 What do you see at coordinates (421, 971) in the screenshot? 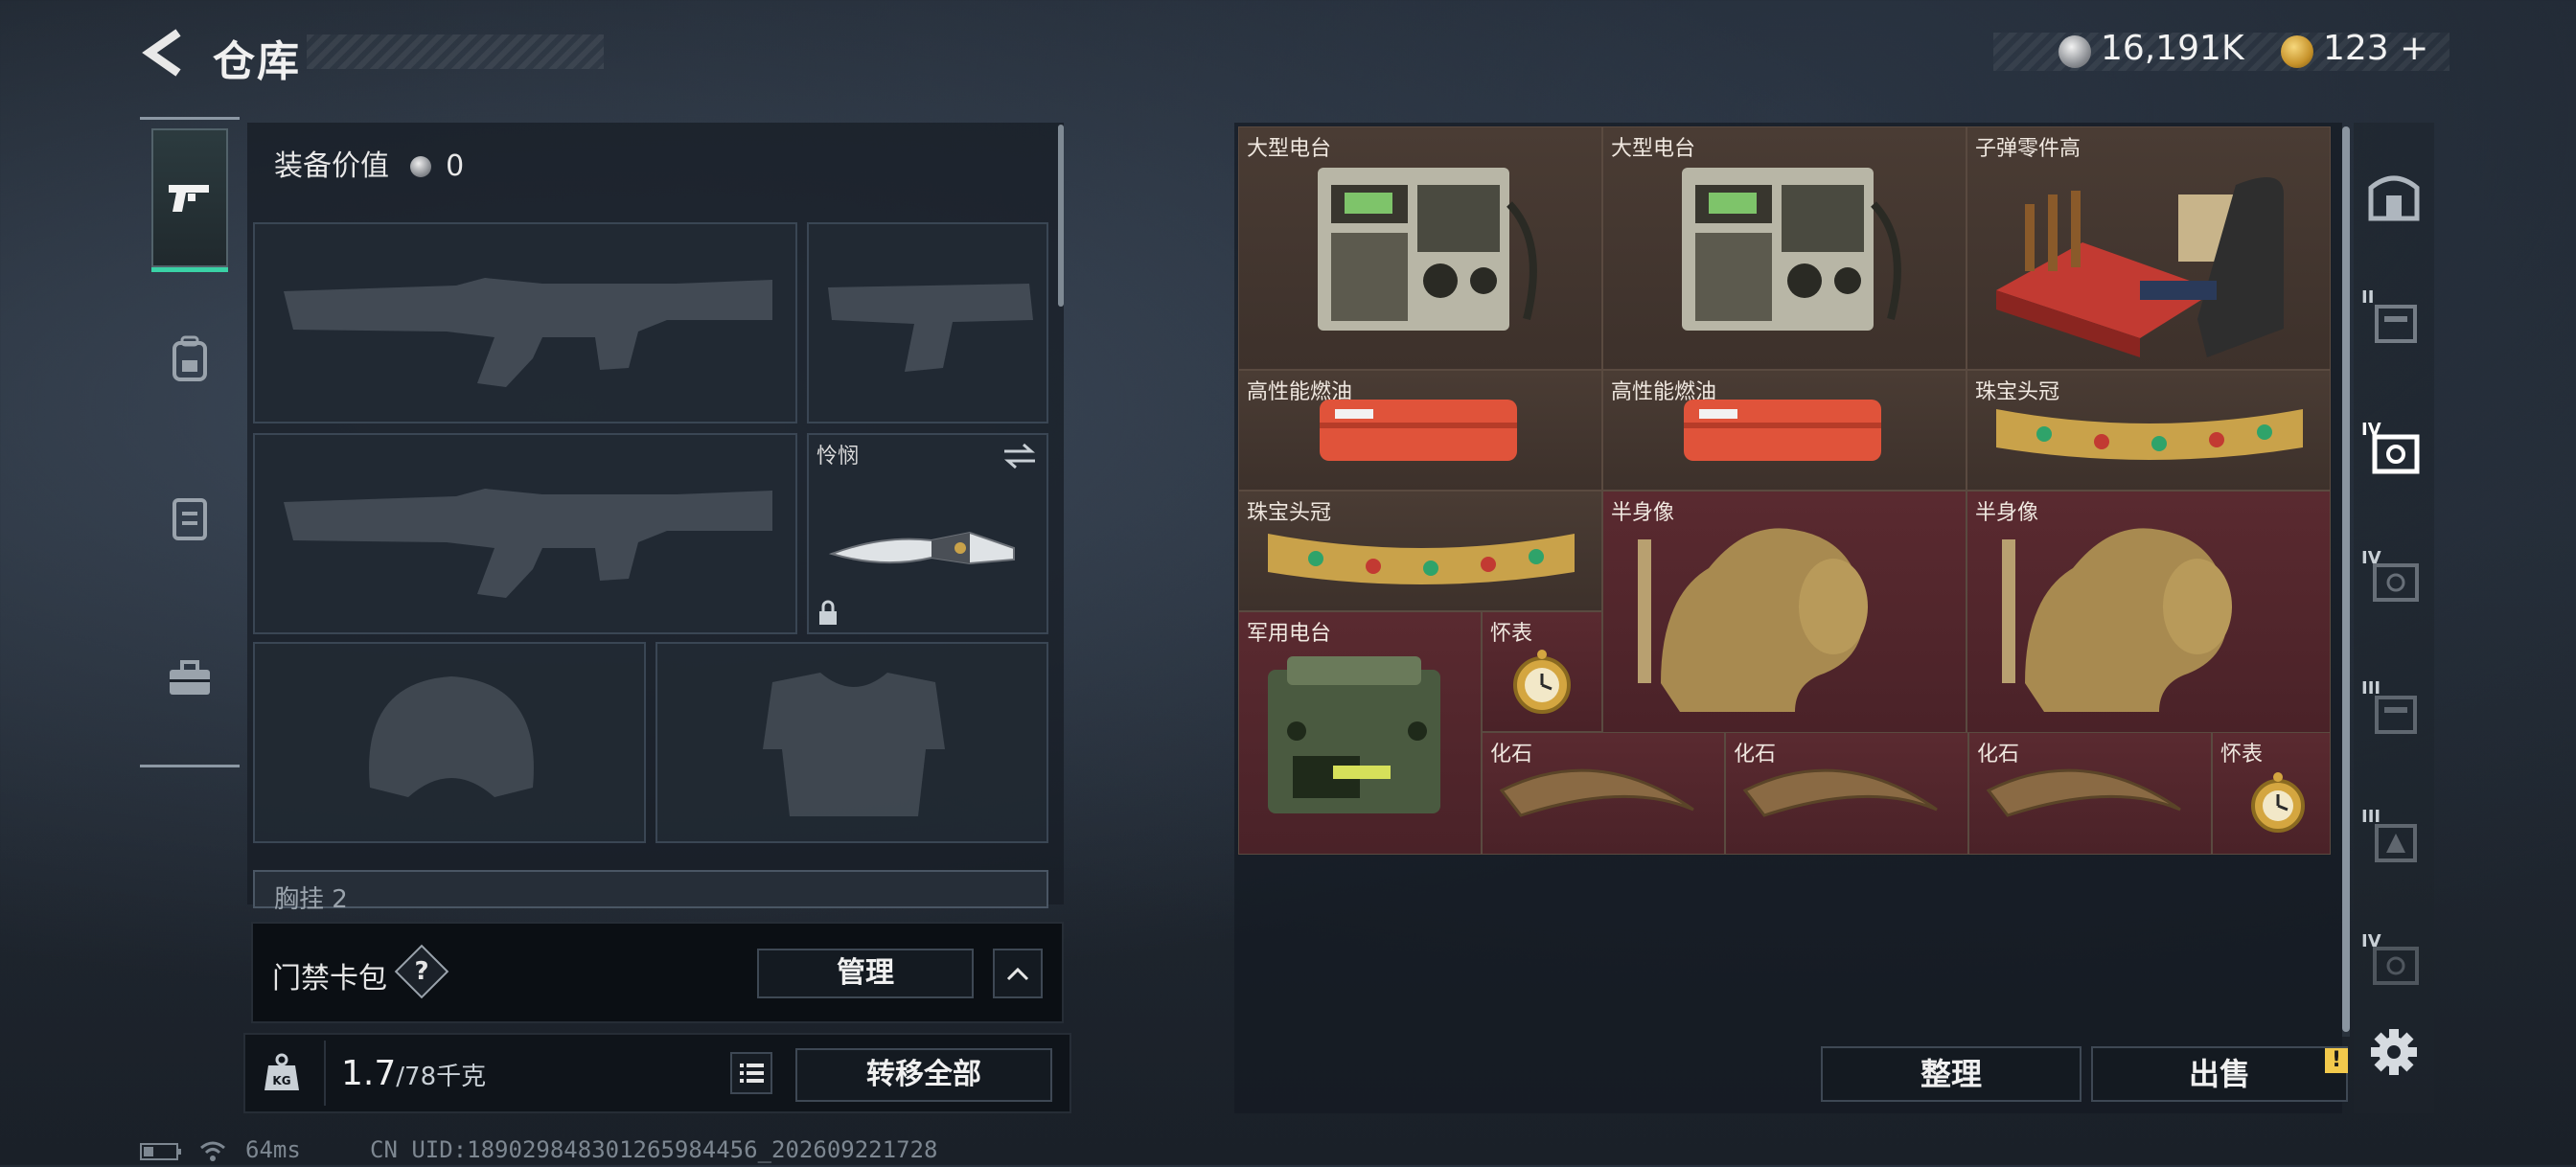
I see `help-icon-glyph: ?` at bounding box center [421, 971].